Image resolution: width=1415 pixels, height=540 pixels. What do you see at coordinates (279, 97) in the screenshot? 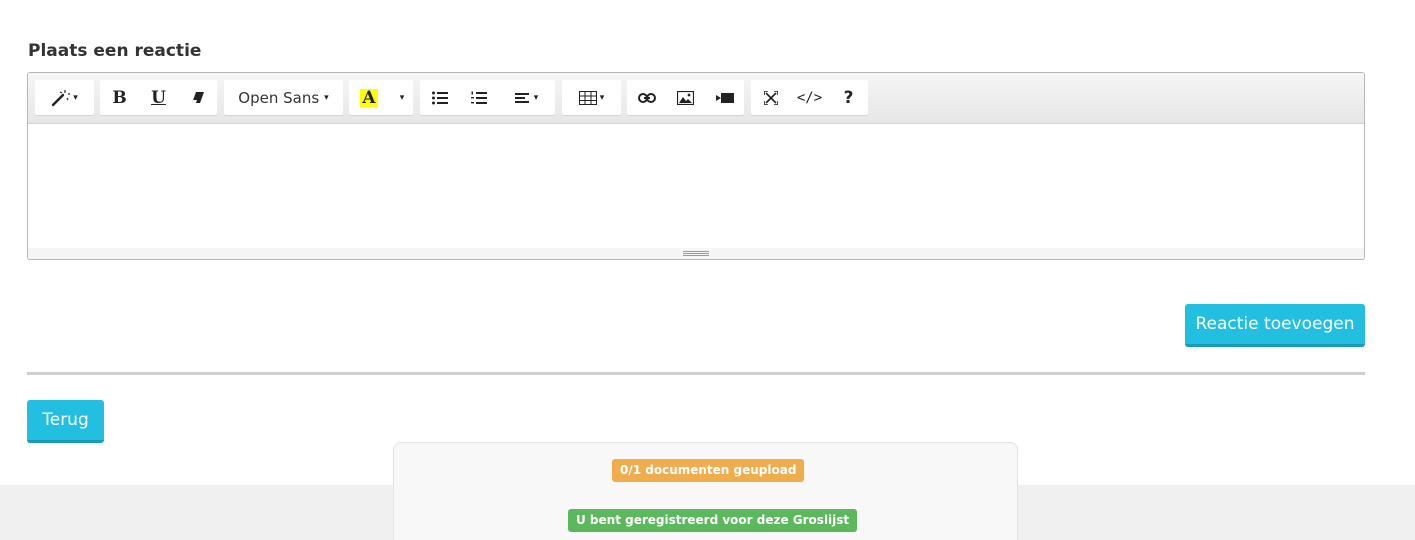
I see `font-name-label: Open Sans` at bounding box center [279, 97].